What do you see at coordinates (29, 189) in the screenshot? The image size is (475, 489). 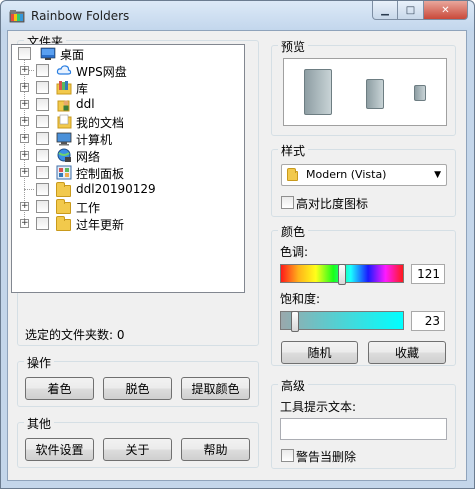 I see `tree-branch` at bounding box center [29, 189].